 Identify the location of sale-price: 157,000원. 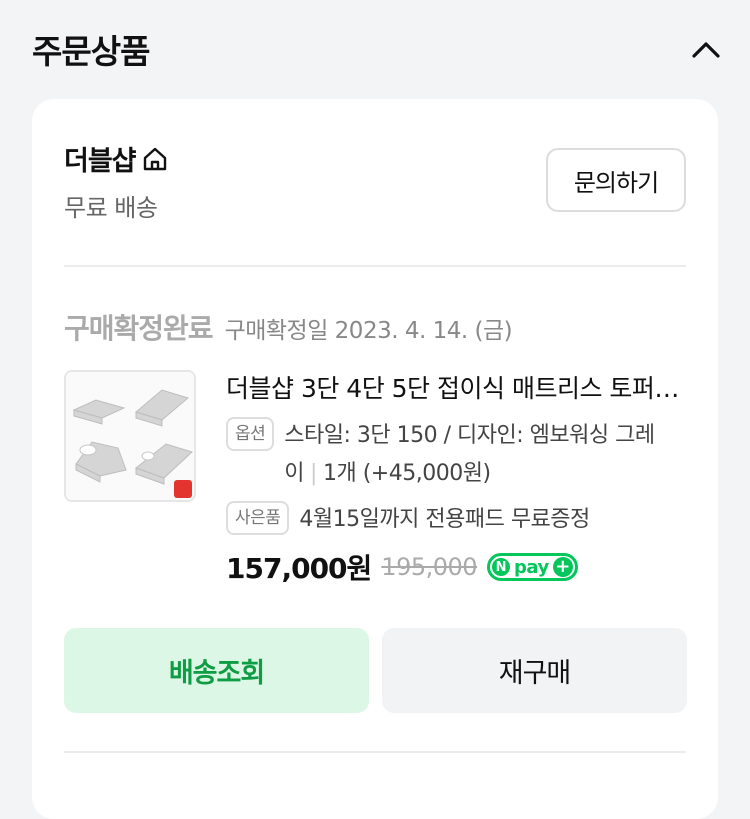
(299, 568).